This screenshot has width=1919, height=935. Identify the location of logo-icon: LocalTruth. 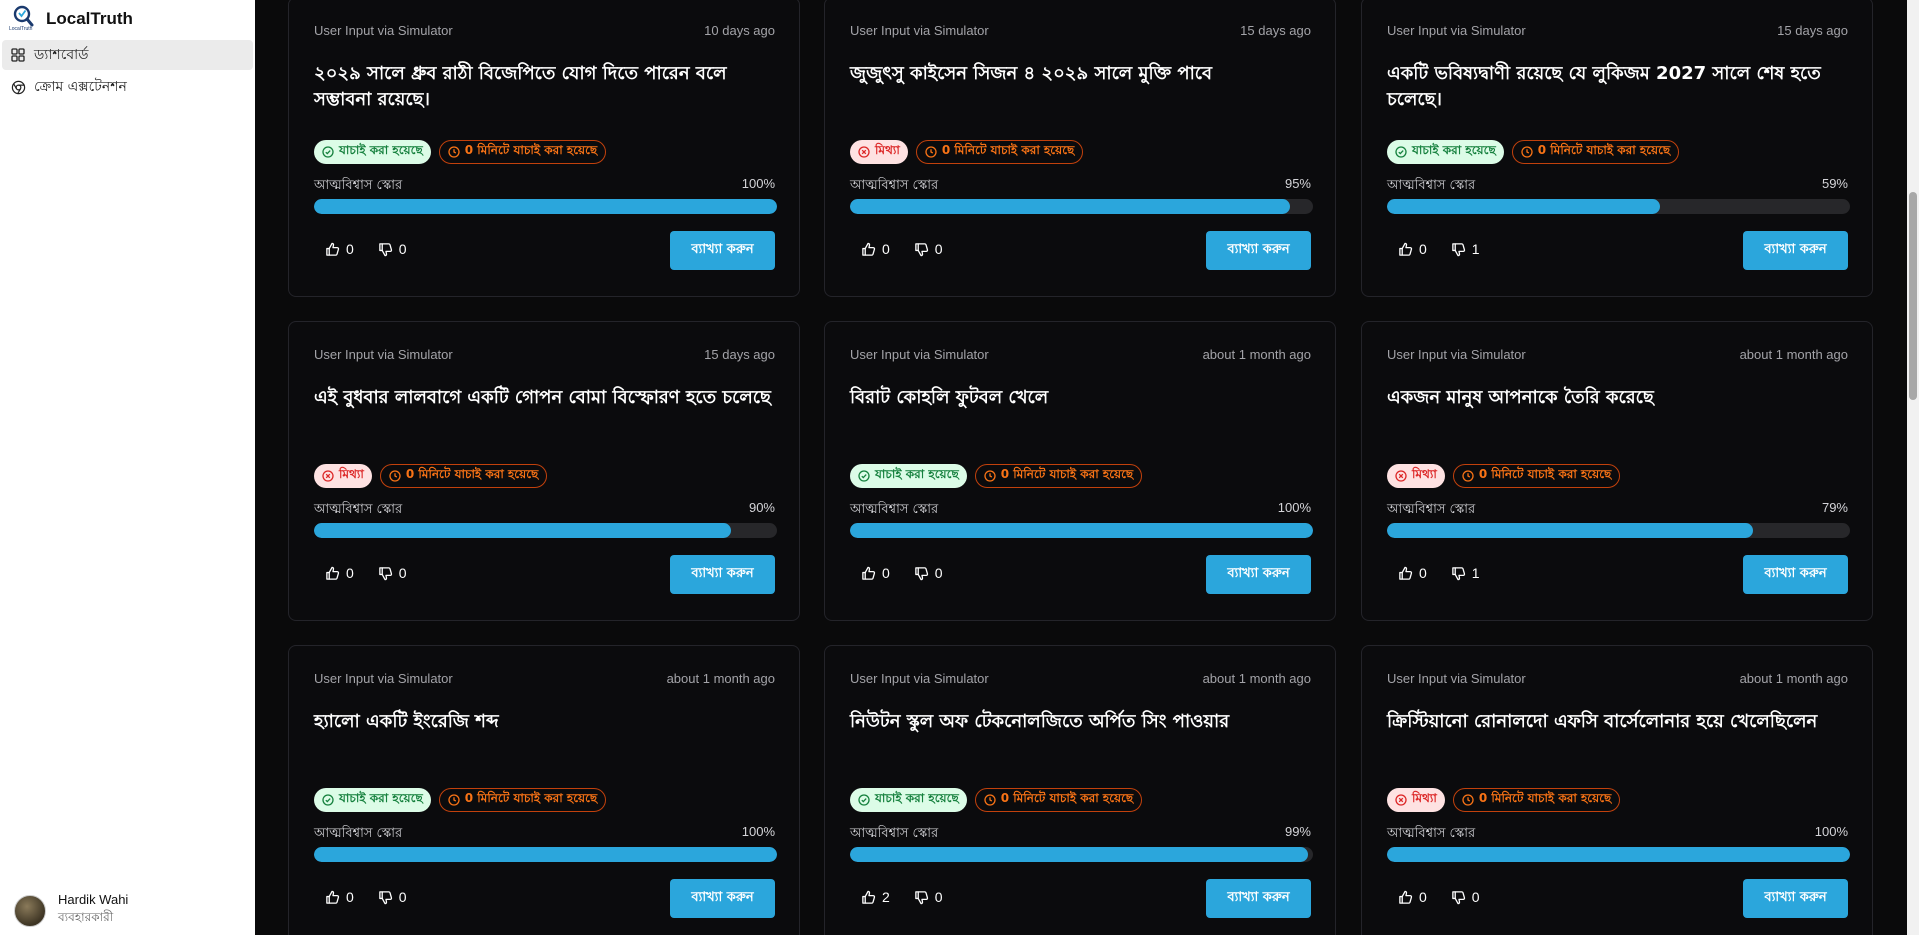
(23, 19).